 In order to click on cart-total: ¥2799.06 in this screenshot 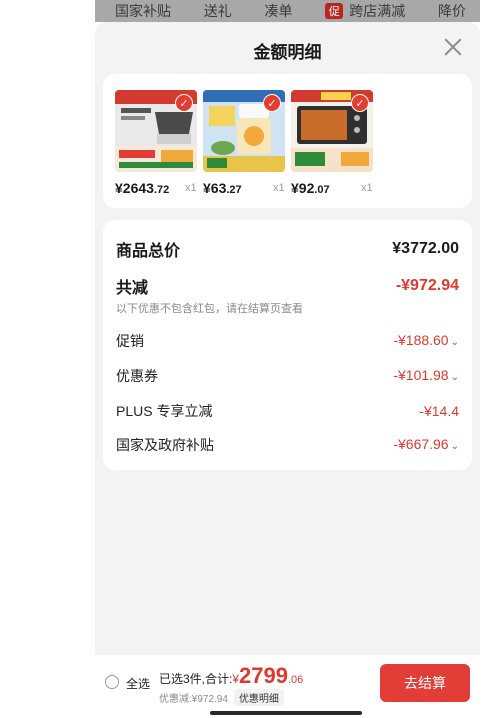, I will do `click(268, 675)`.